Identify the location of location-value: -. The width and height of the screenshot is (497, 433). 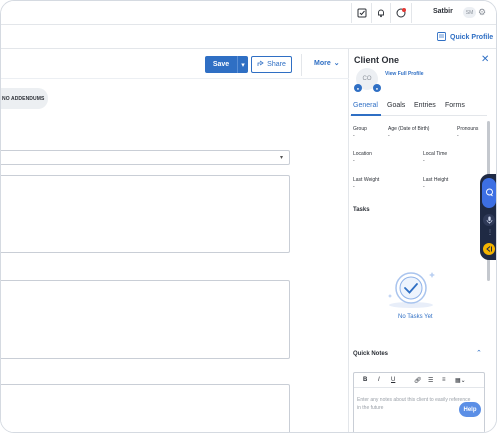
(354, 161).